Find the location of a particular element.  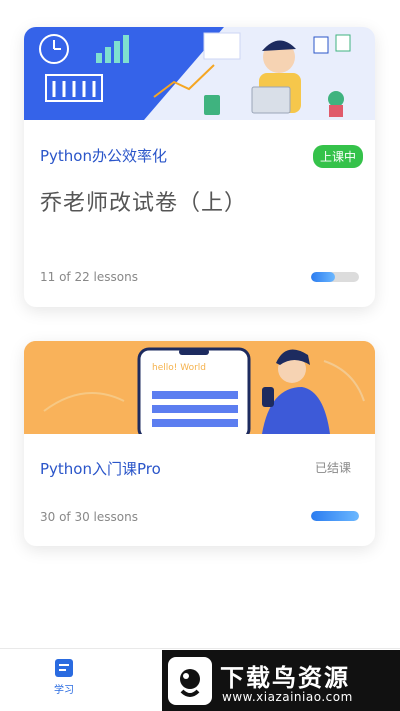

tab-study: 学习 is located at coordinates (64, 676).